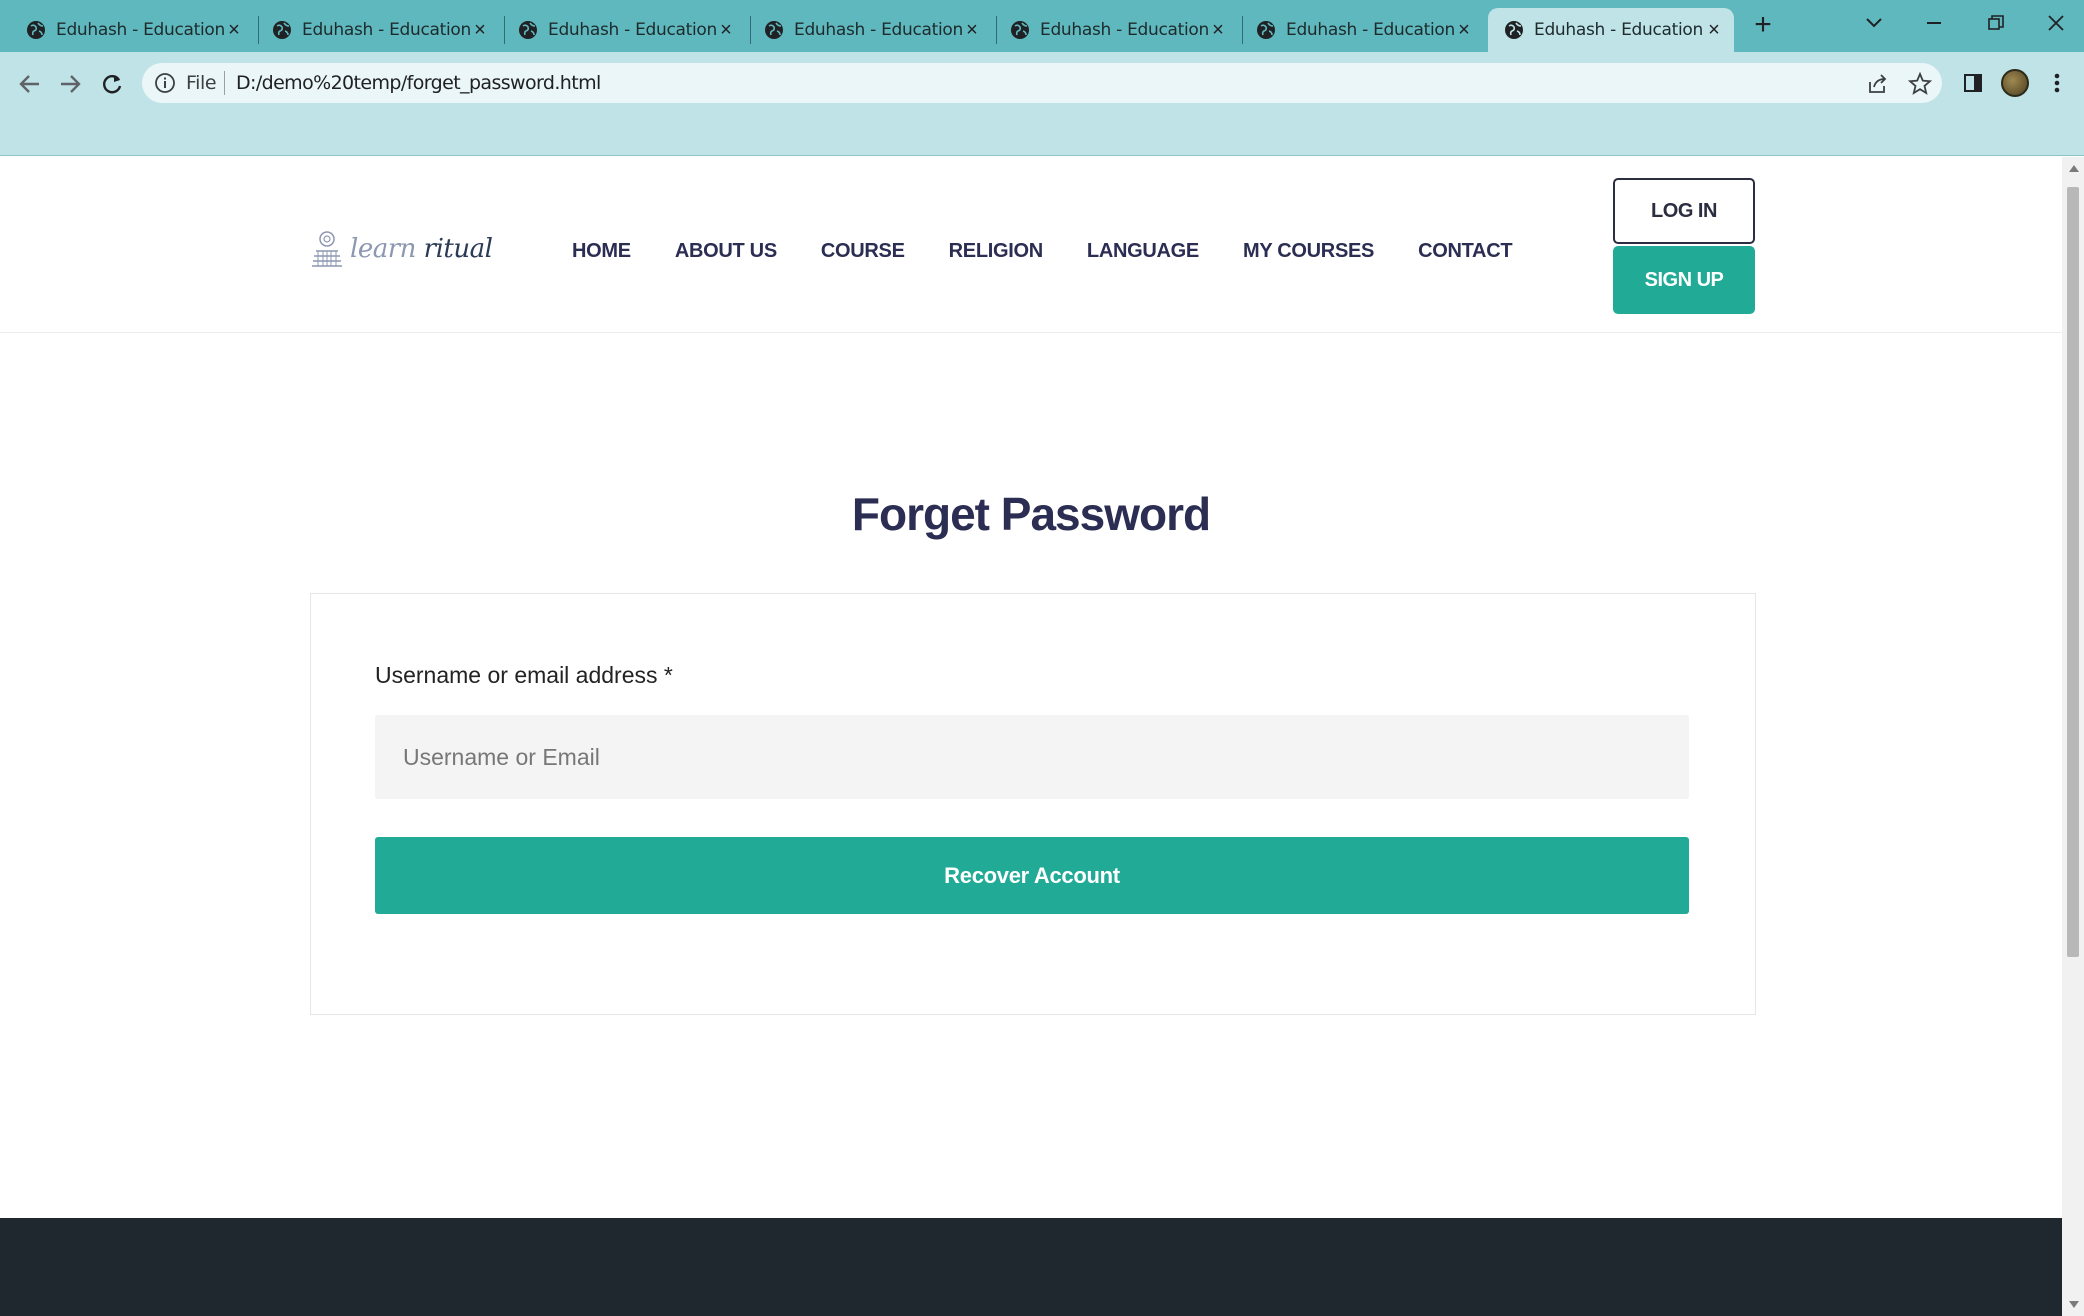 The image size is (2084, 1316). What do you see at coordinates (30, 84) in the screenshot?
I see `back-arrow-icon` at bounding box center [30, 84].